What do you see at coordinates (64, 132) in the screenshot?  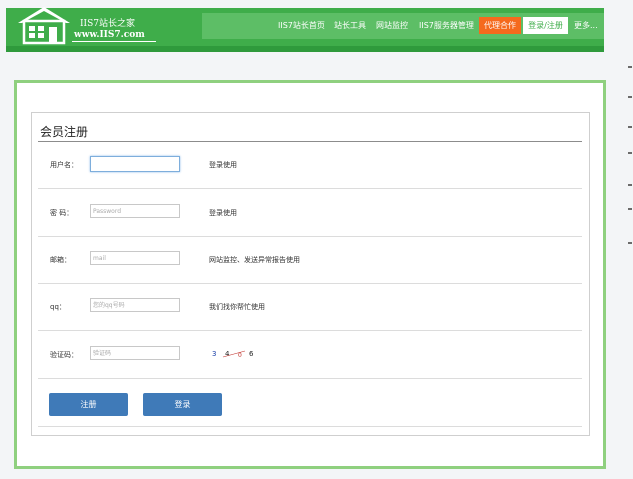 I see `panel-title: 会员注册` at bounding box center [64, 132].